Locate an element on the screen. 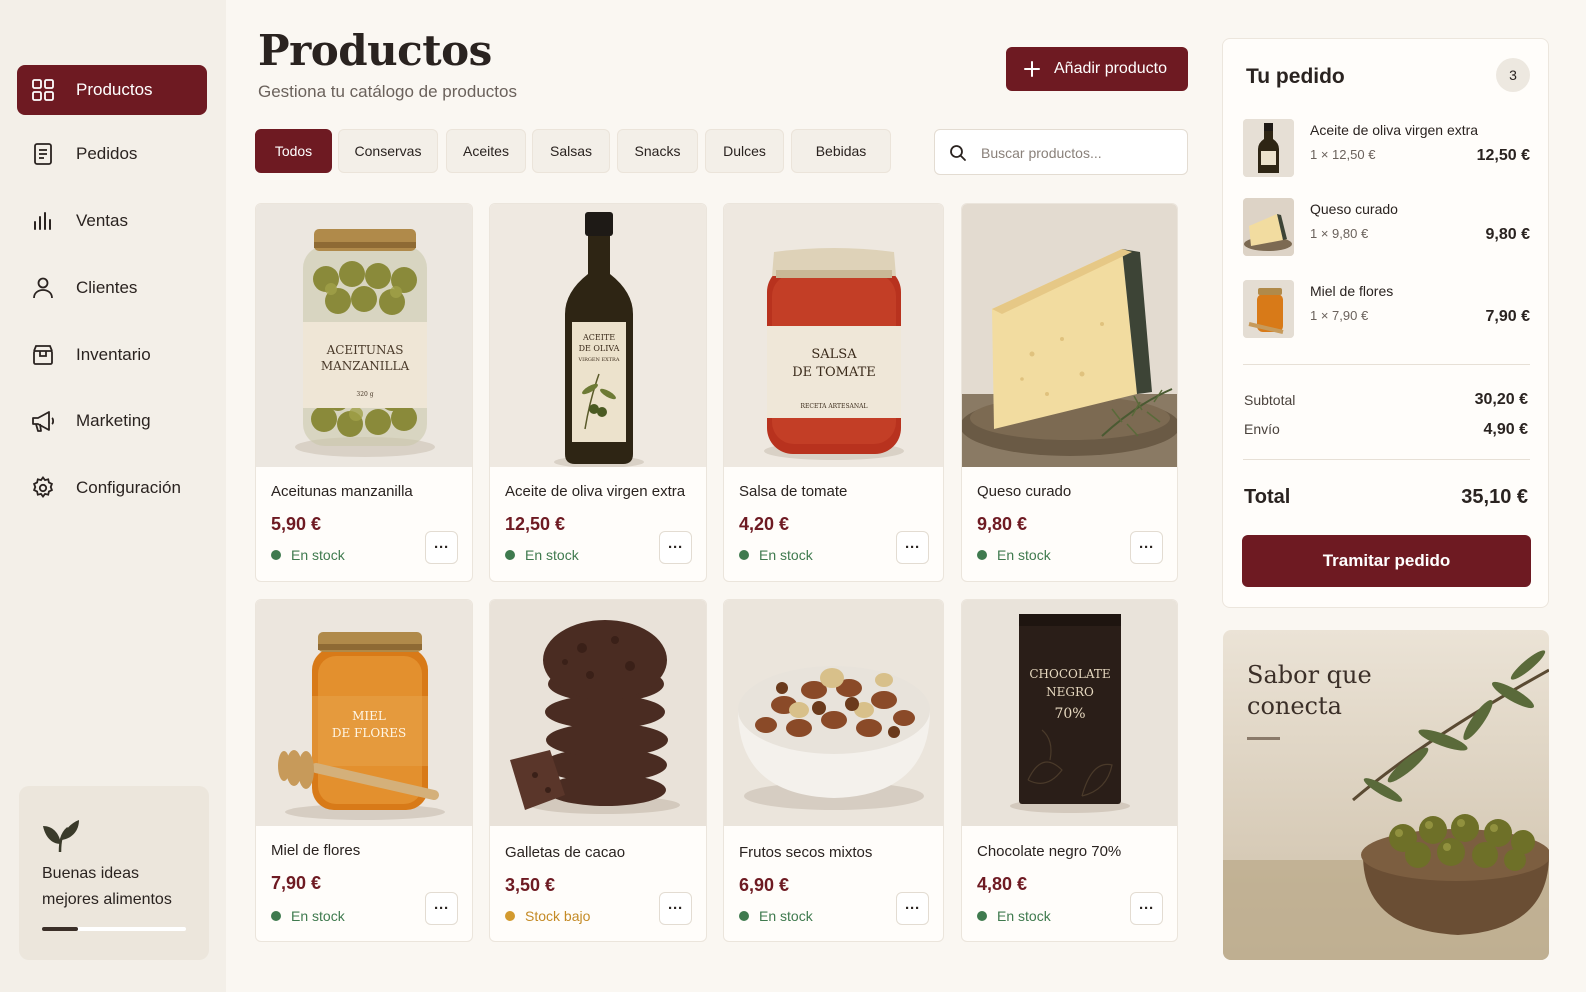  jar-label-weight: 320 g is located at coordinates (364, 394).